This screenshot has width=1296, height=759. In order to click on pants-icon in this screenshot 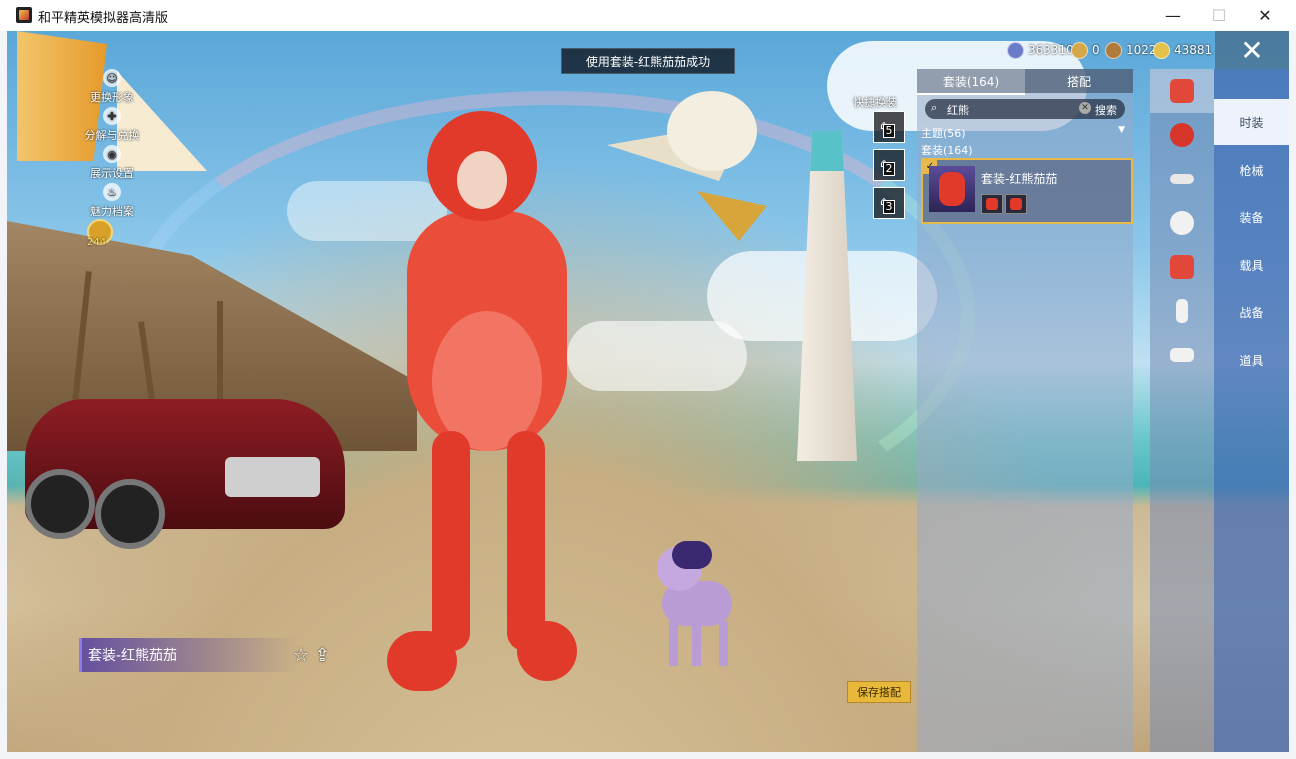, I will do `click(1182, 311)`.